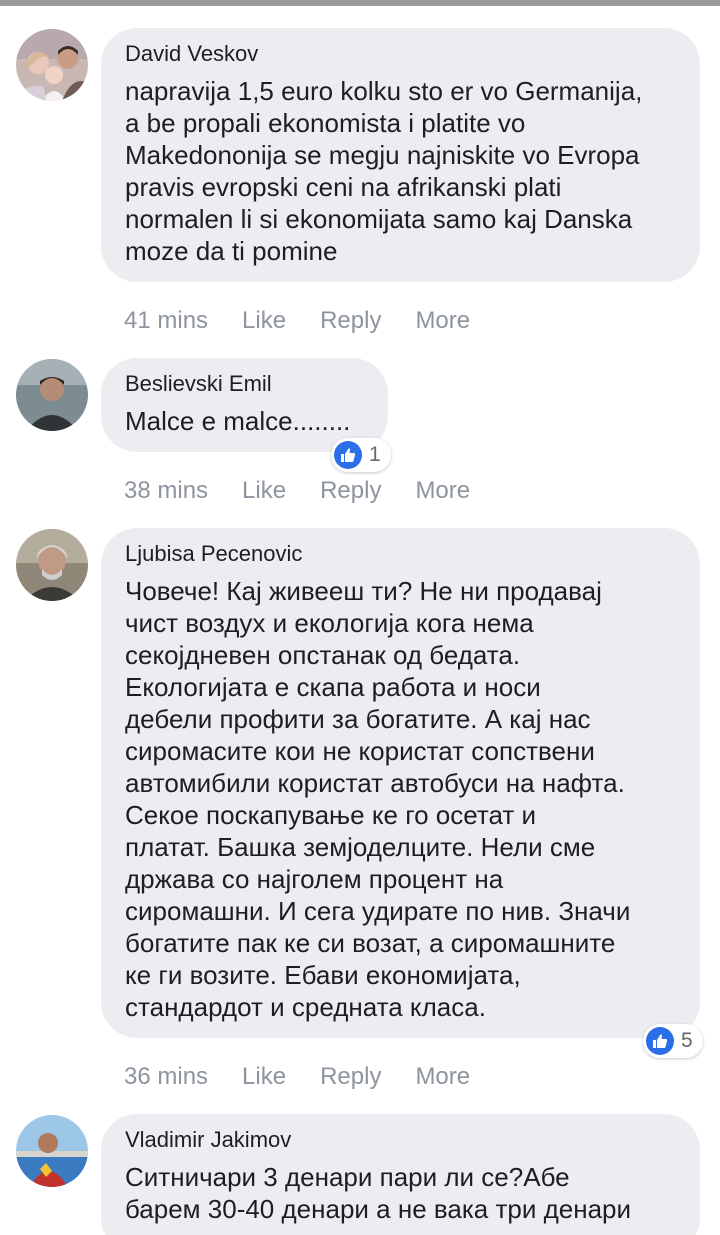  Describe the element at coordinates (400, 554) in the screenshot. I see `comment-author: Ljubisa Pecenovic` at that location.